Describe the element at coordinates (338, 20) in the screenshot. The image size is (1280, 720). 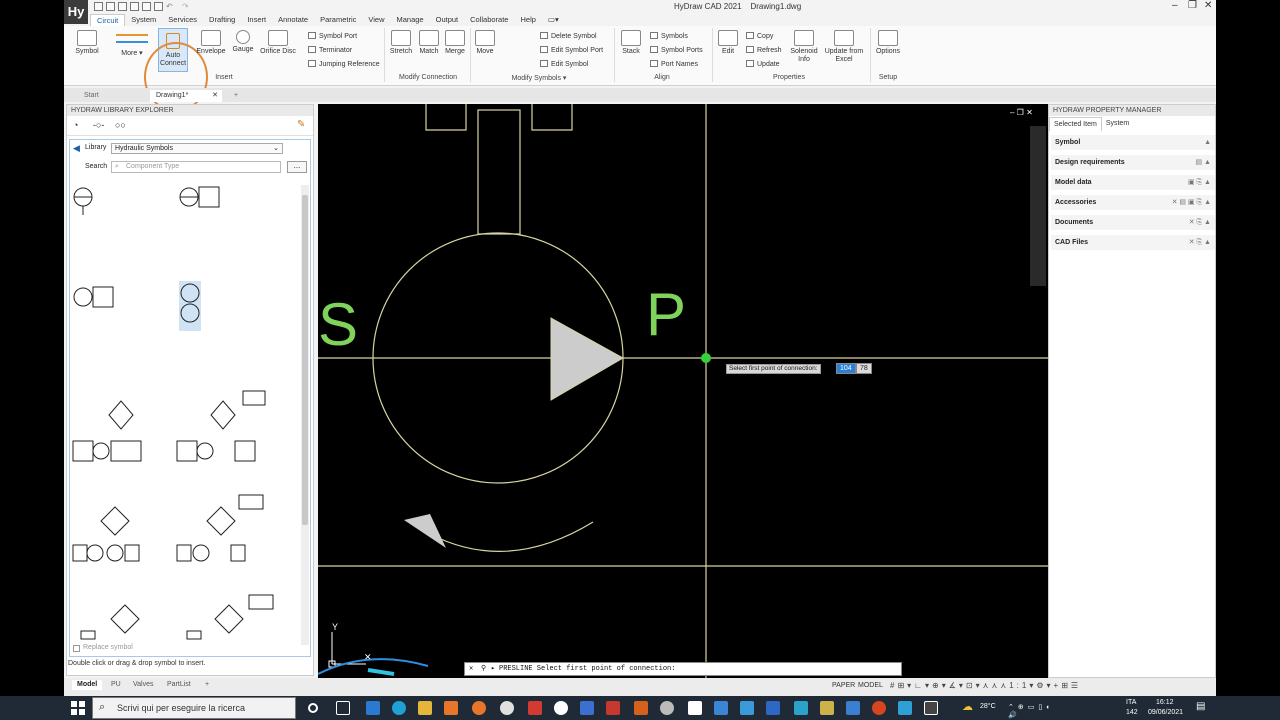
I see `tab-parametric: Parametric` at that location.